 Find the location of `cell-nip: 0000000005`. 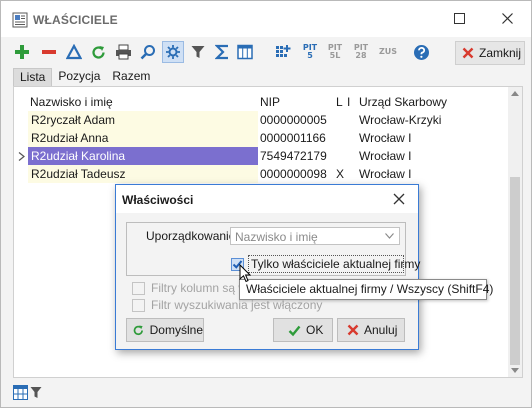

cell-nip: 0000000005 is located at coordinates (293, 120).